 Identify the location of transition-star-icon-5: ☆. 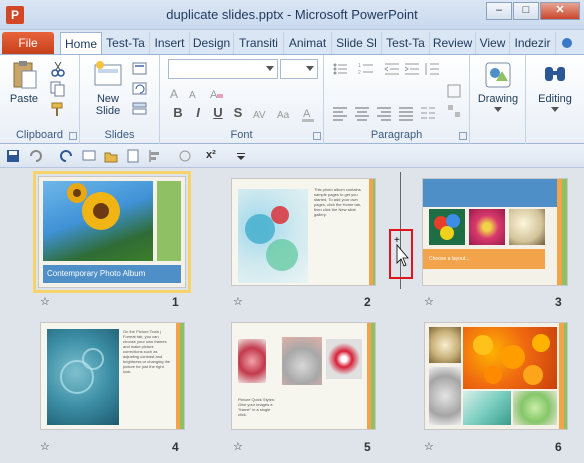
(238, 446).